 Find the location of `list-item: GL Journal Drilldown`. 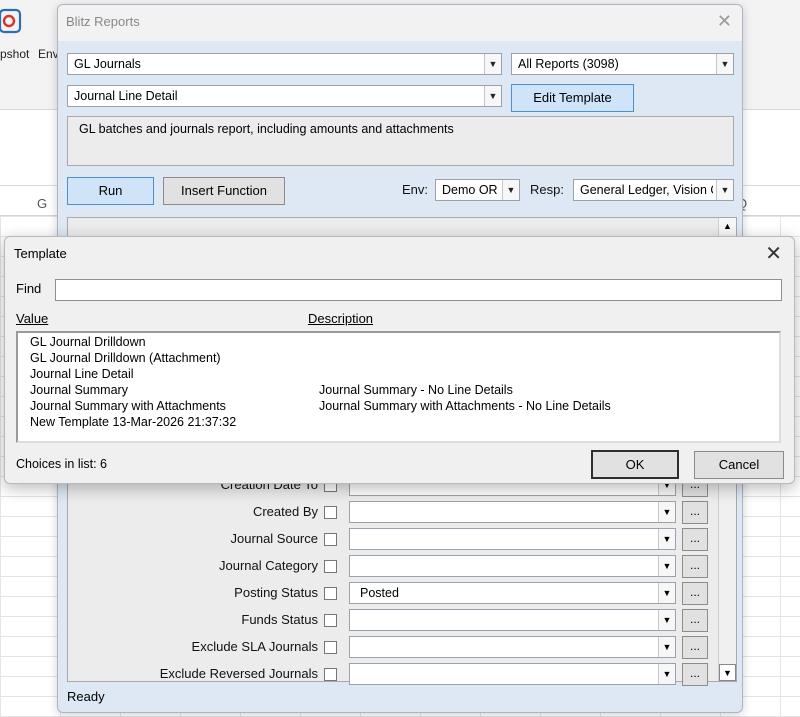

list-item: GL Journal Drilldown is located at coordinates (398, 343).